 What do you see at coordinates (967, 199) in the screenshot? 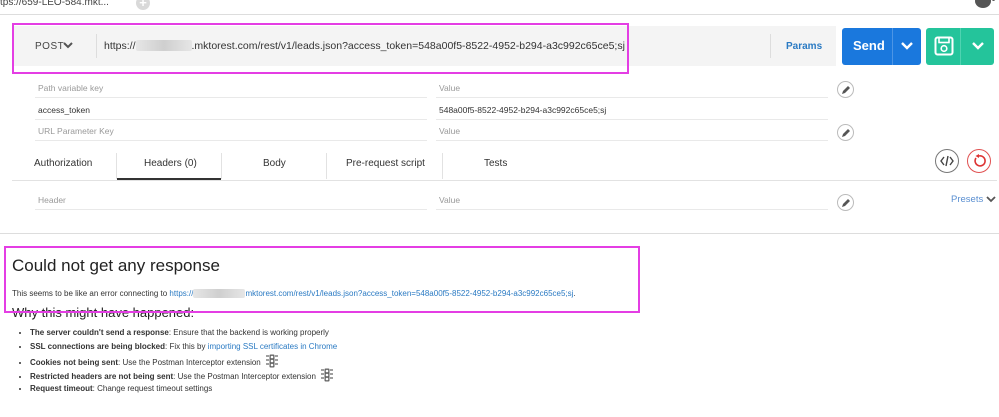
I see `presets-label: Presets` at bounding box center [967, 199].